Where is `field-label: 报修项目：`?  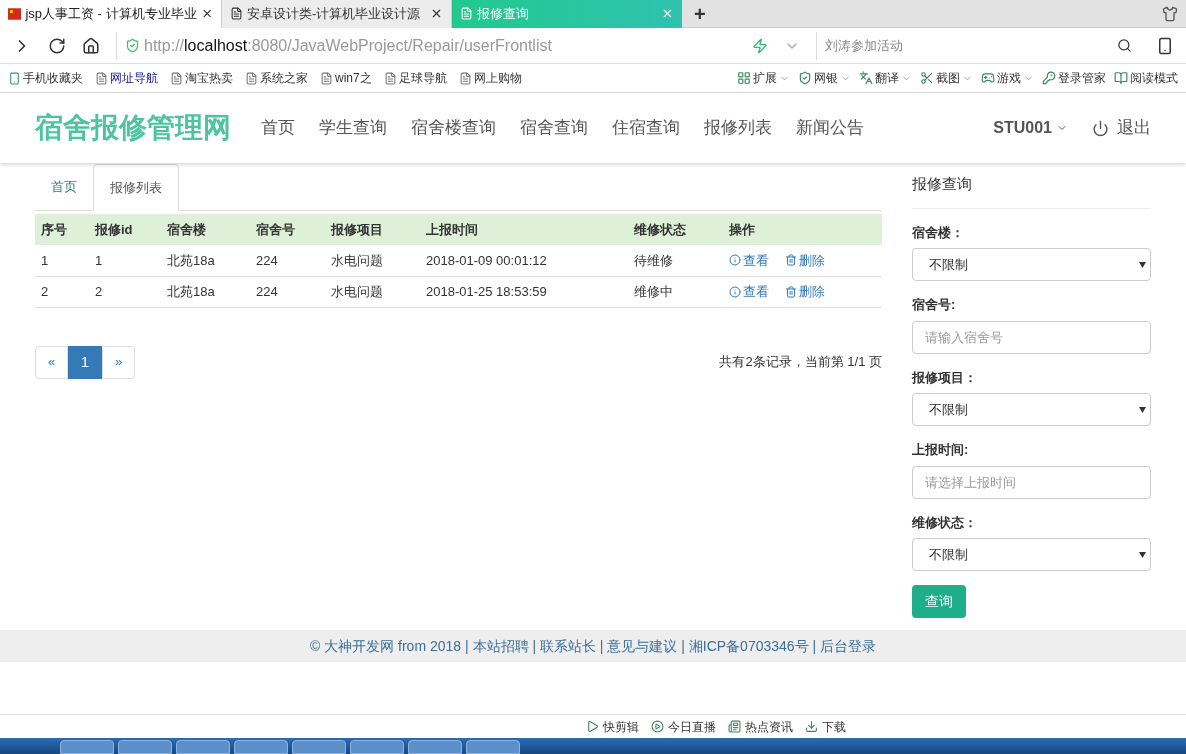 field-label: 报修项目： is located at coordinates (945, 377).